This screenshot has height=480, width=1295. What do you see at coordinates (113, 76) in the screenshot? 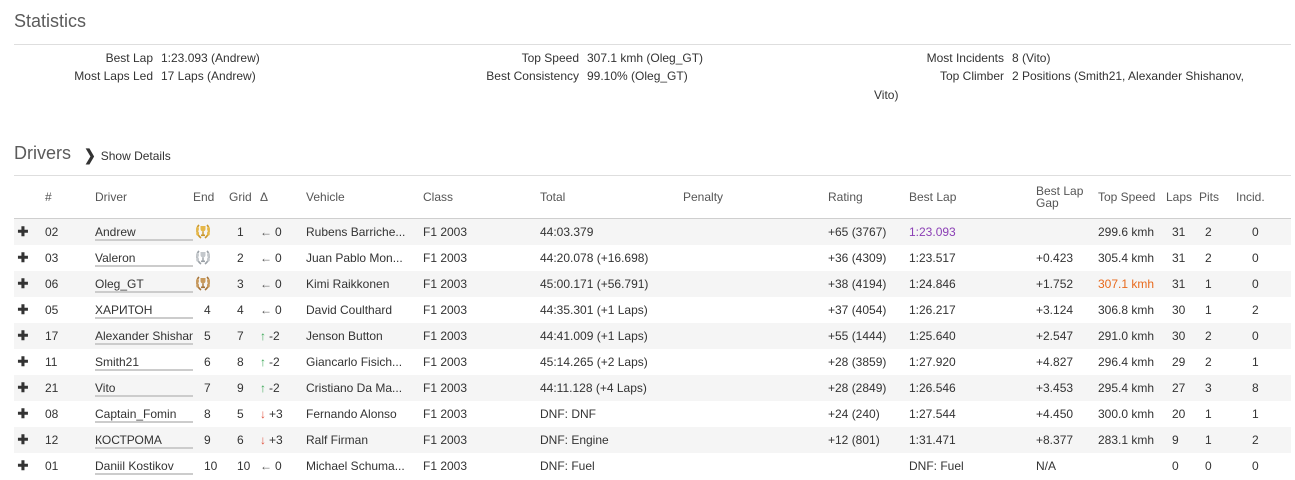
I see `stat-label: Most Laps Led` at bounding box center [113, 76].